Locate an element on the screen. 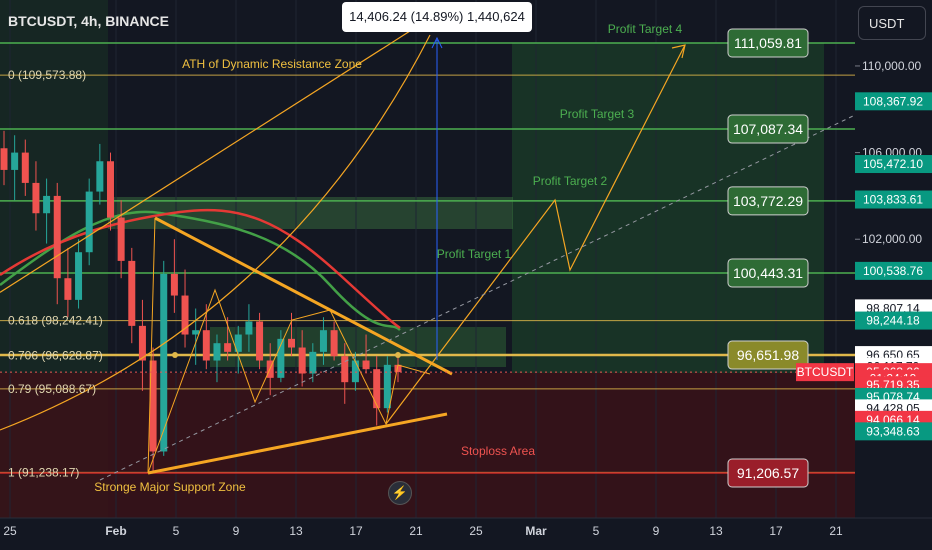 This screenshot has height=550, width=932. profit-target-label: Profit Target 2 is located at coordinates (570, 181).